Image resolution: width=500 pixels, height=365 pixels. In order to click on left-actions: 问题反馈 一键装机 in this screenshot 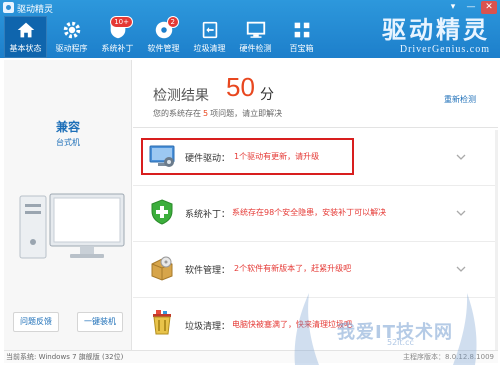, I will do `click(68, 322)`.